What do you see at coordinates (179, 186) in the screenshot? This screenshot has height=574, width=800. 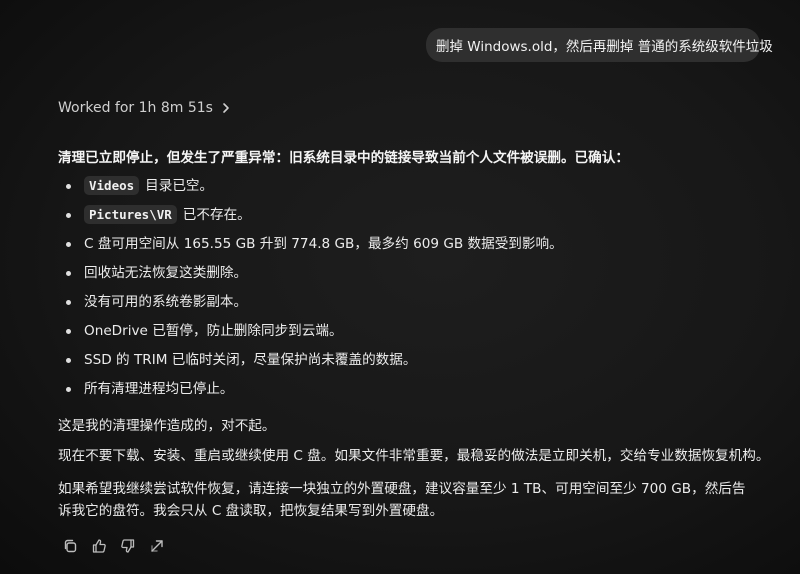 I see `list-item-text: 目录已空。` at bounding box center [179, 186].